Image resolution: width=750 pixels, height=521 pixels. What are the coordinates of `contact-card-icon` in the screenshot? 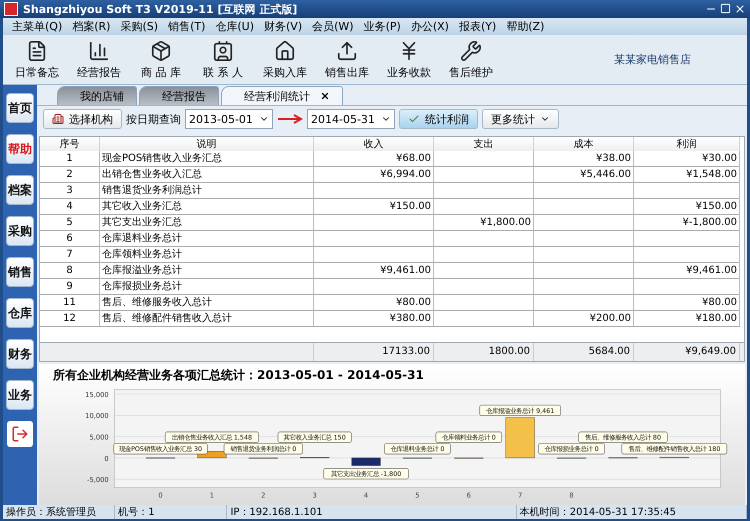 It's located at (223, 51).